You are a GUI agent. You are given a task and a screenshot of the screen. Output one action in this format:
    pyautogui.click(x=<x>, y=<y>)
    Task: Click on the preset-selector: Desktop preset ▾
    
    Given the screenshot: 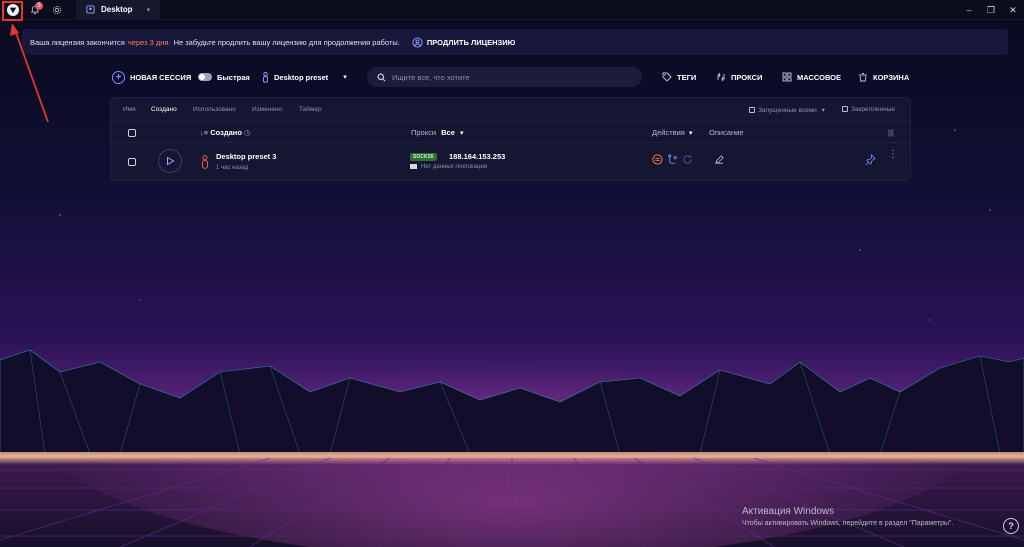 What is the action you would take?
    pyautogui.click(x=304, y=77)
    